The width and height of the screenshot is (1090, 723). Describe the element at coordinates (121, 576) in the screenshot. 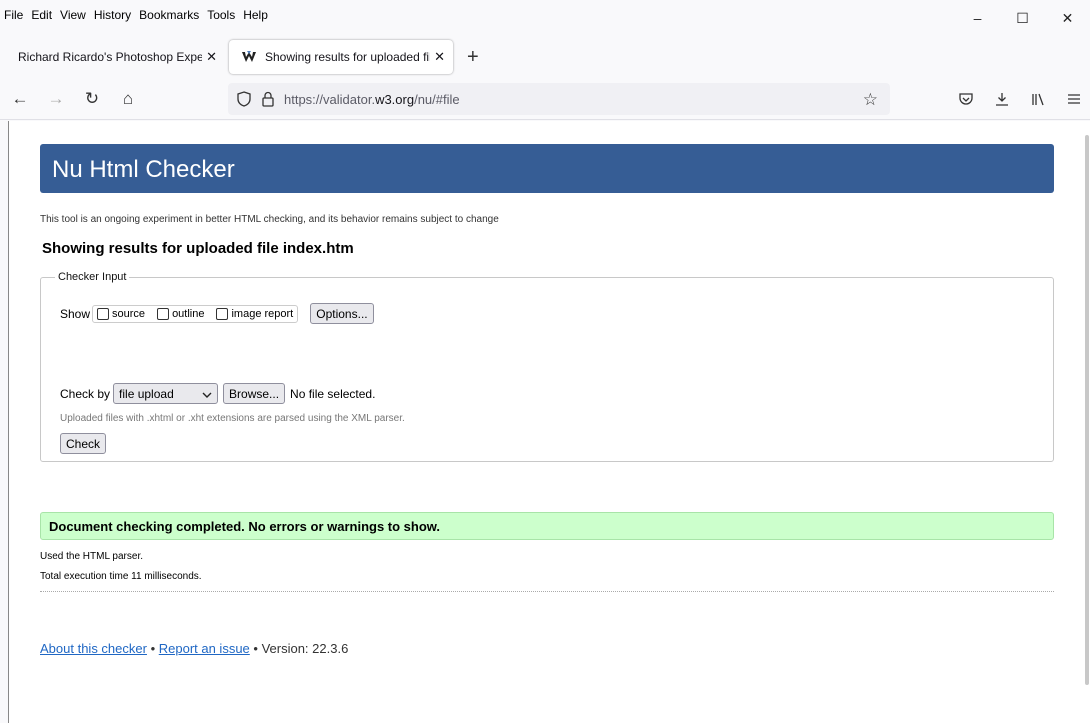

I see `execution-time-note: Total execution time 11 milliseconds.` at that location.